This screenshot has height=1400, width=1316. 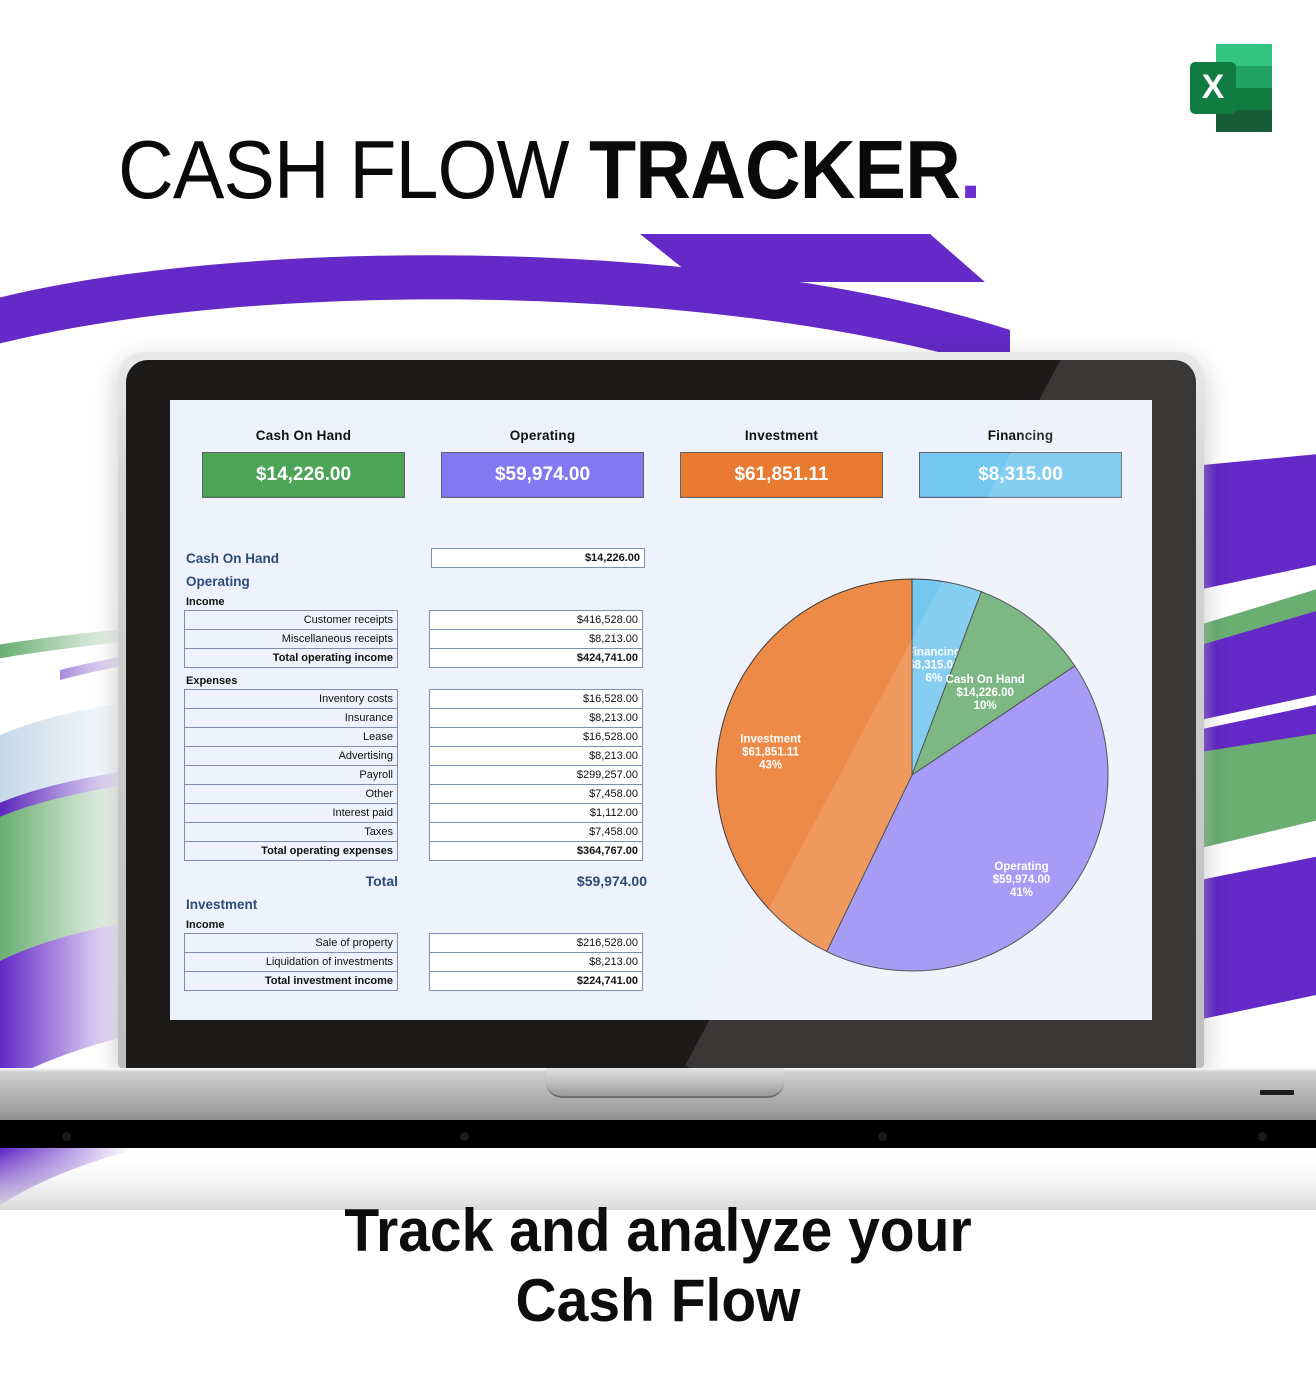 What do you see at coordinates (1277, 1092) in the screenshot?
I see `laptop-edge-marker` at bounding box center [1277, 1092].